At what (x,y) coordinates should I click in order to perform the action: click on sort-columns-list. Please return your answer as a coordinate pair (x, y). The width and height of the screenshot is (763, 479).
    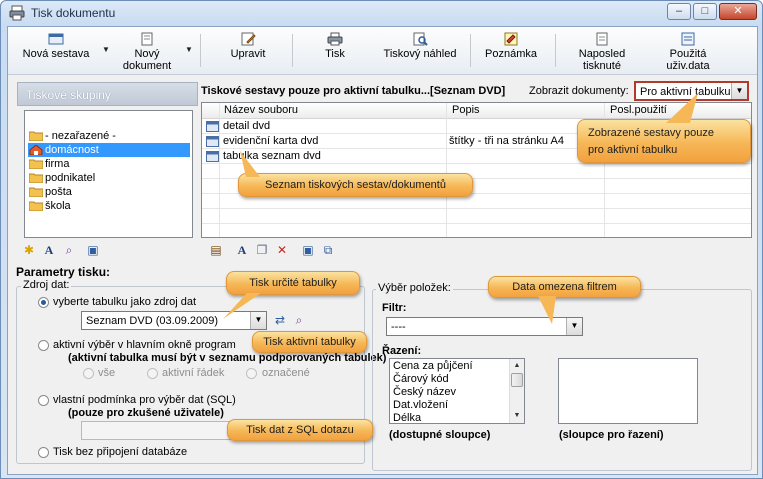
    Looking at the image, I should click on (628, 391).